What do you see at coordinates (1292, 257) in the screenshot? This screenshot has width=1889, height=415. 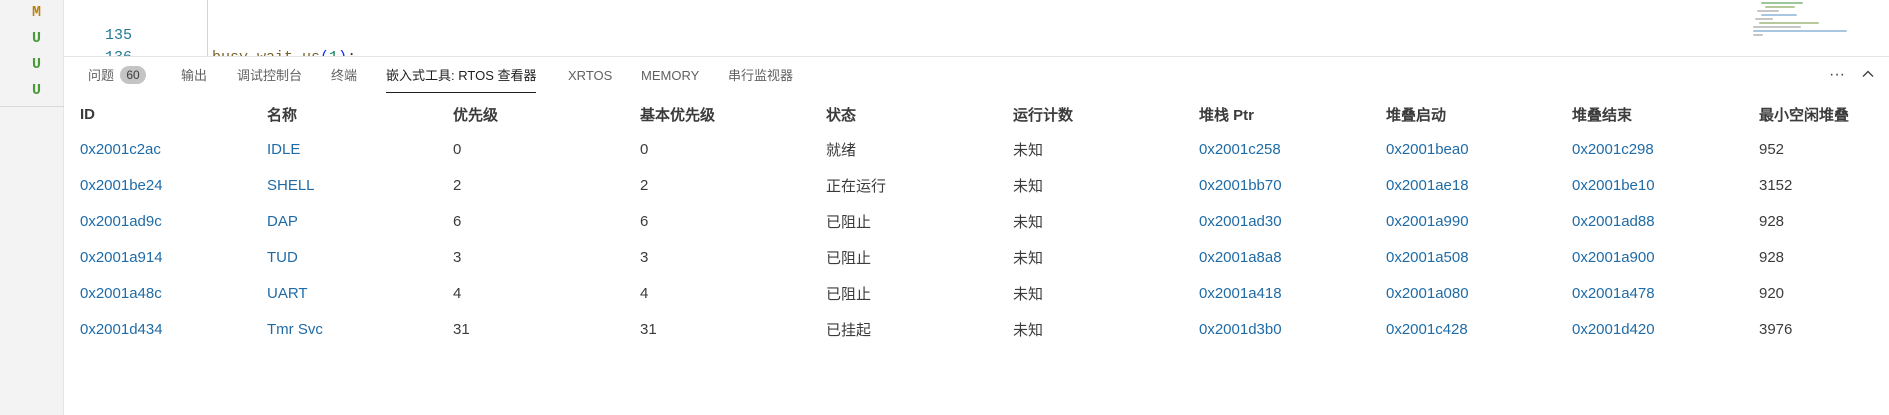 I see `table-cell: 0x2001a8a8` at bounding box center [1292, 257].